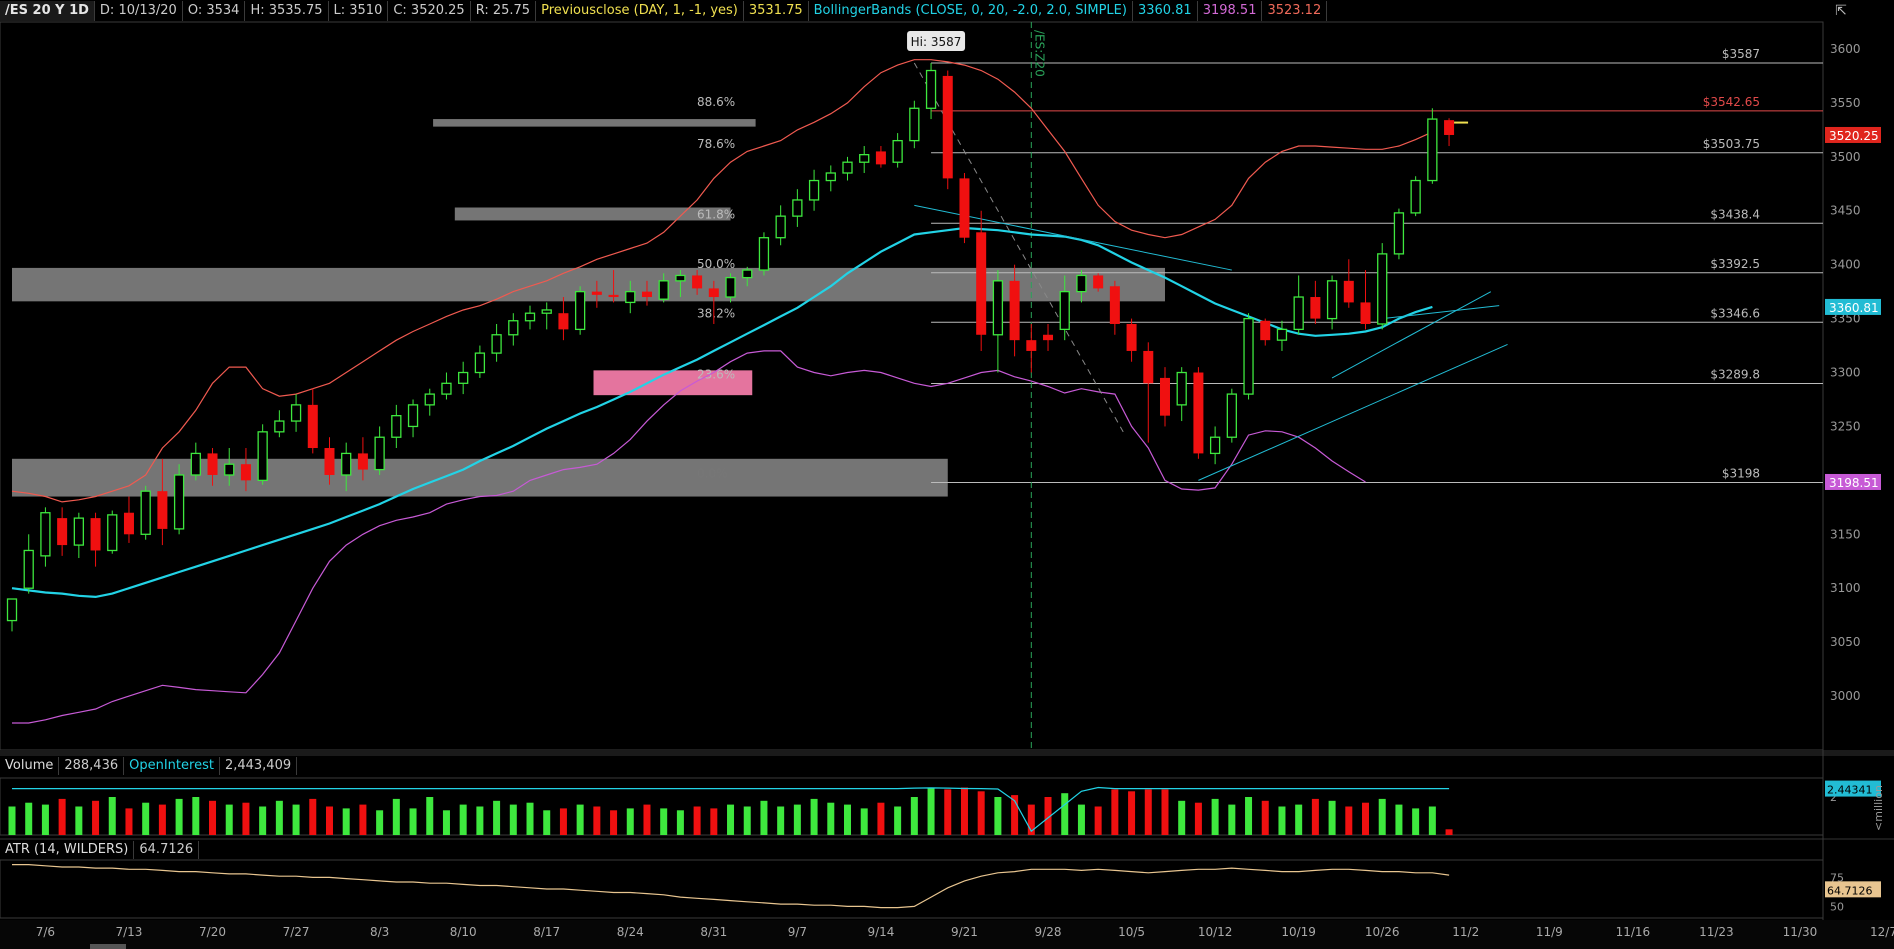  Describe the element at coordinates (716, 264) in the screenshot. I see `fib-percent-label: 50.0%` at that location.